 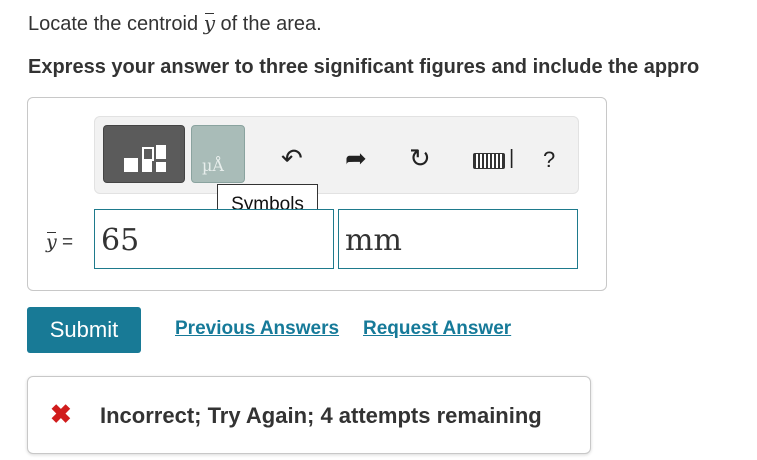 What do you see at coordinates (437, 329) in the screenshot?
I see `request-answer-link: Request Answer` at bounding box center [437, 329].